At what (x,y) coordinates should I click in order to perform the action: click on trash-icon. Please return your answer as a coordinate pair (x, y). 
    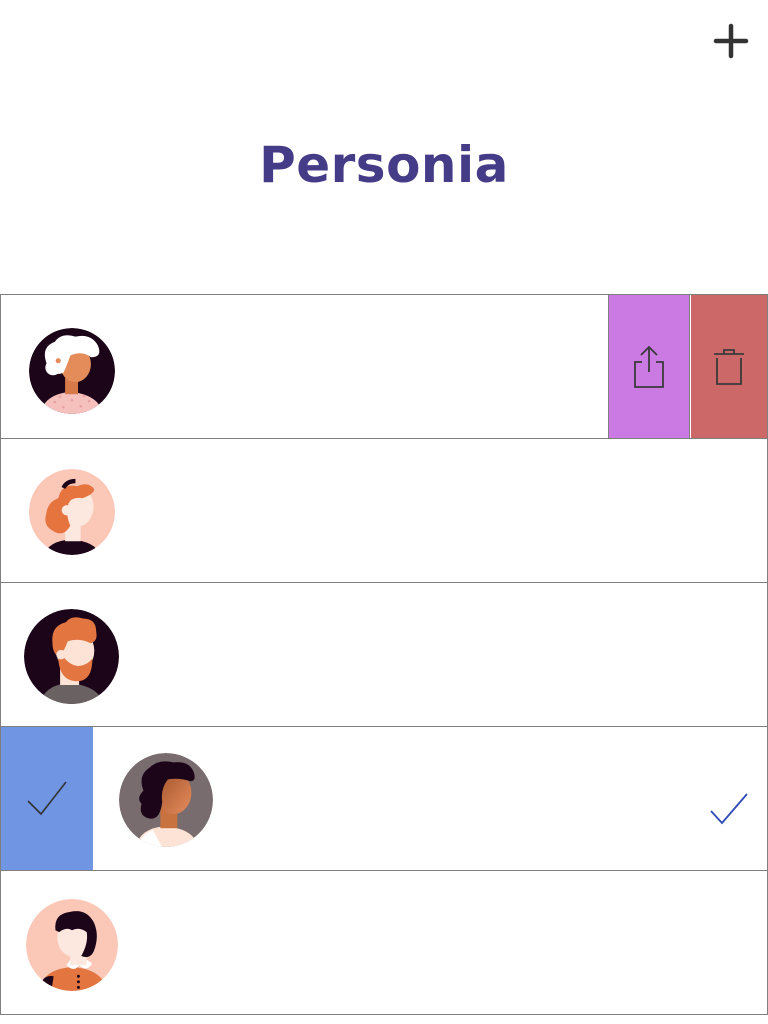
    Looking at the image, I should click on (729, 366).